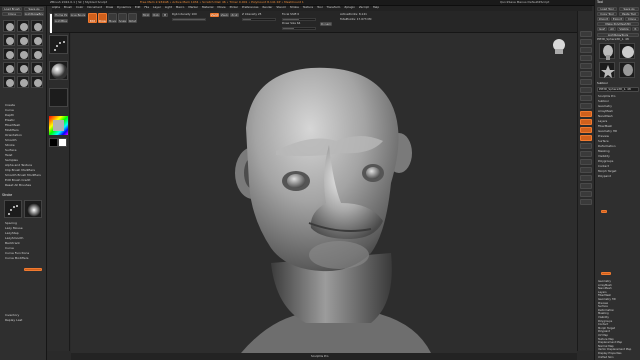 This screenshot has height=360, width=640. Describe the element at coordinates (624, 29) in the screenshot. I see `visible-button: Visible` at that location.